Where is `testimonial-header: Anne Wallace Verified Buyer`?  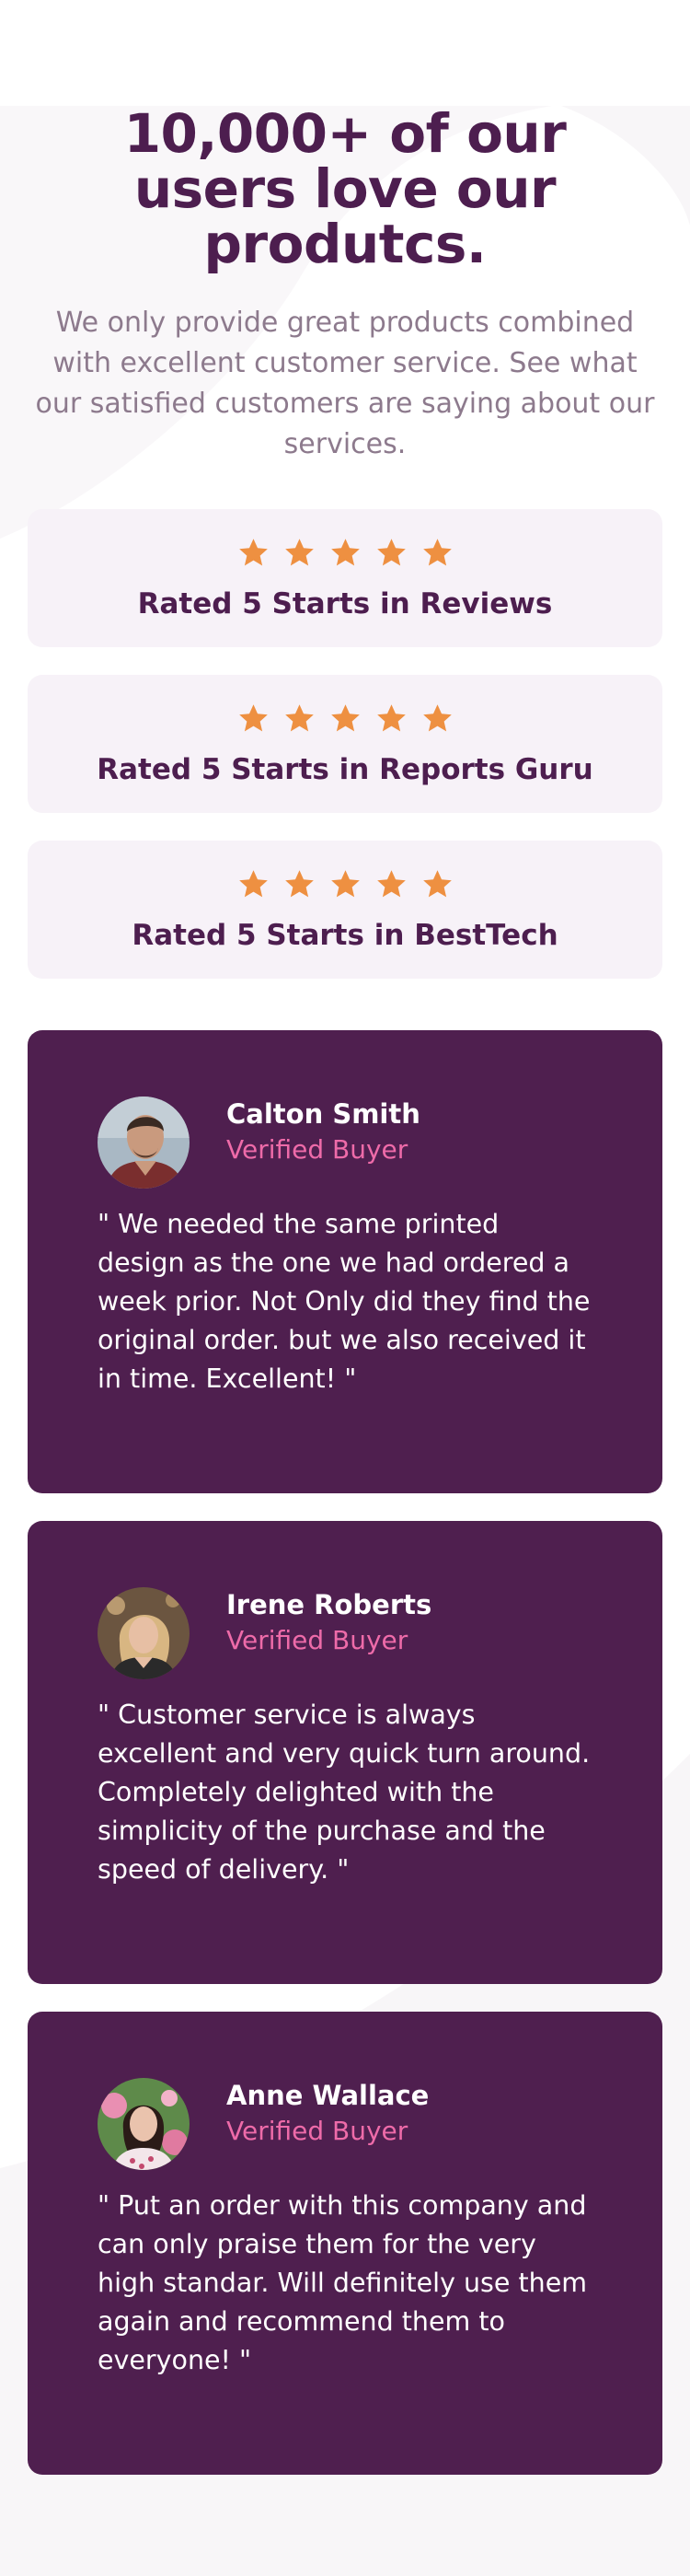
testimonial-header: Anne Wallace Verified Buyer is located at coordinates (345, 2124).